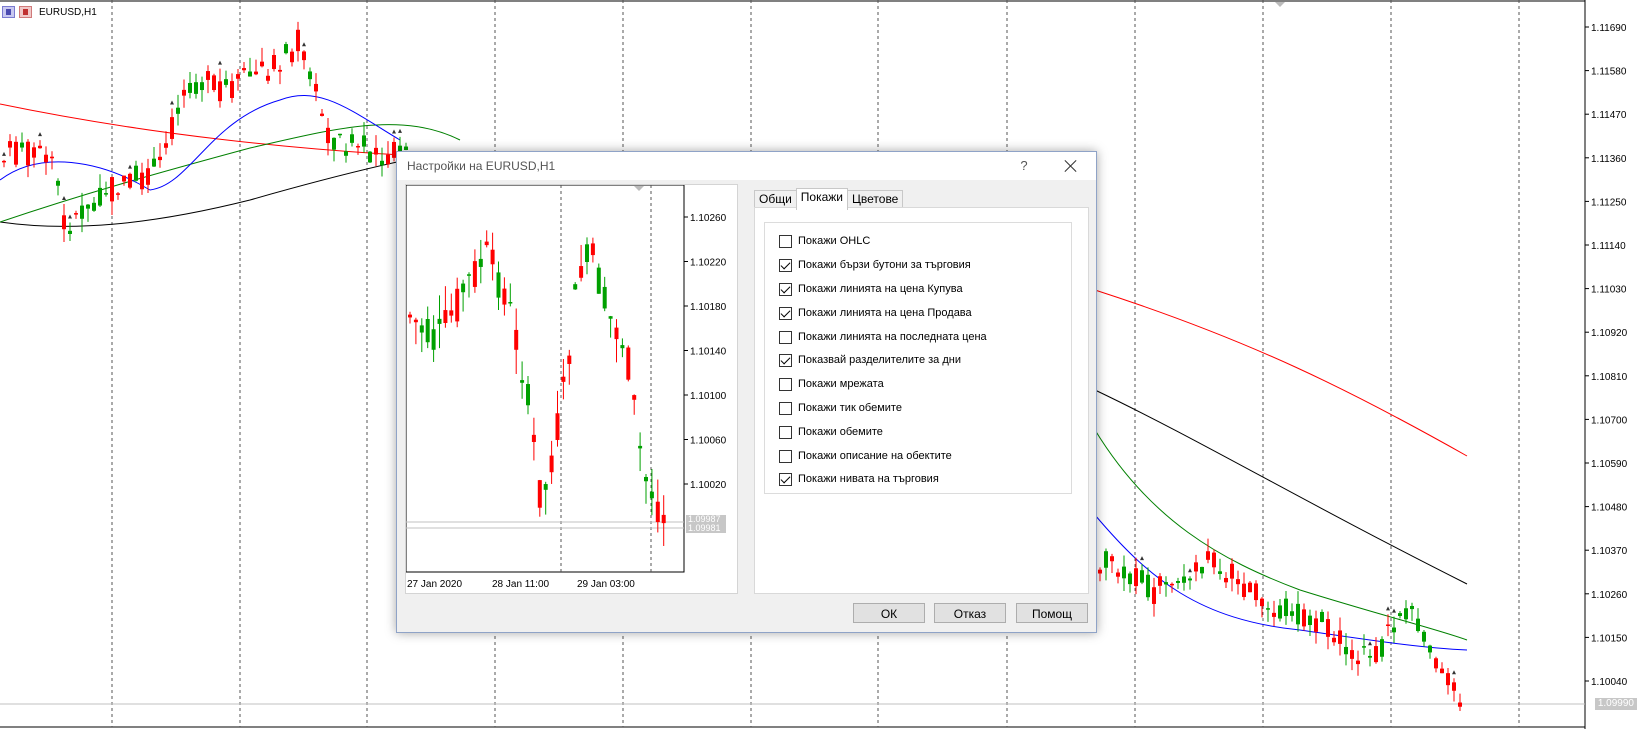 The width and height of the screenshot is (1639, 729). Describe the element at coordinates (970, 613) in the screenshot. I see `cancel-button: Отказ` at that location.